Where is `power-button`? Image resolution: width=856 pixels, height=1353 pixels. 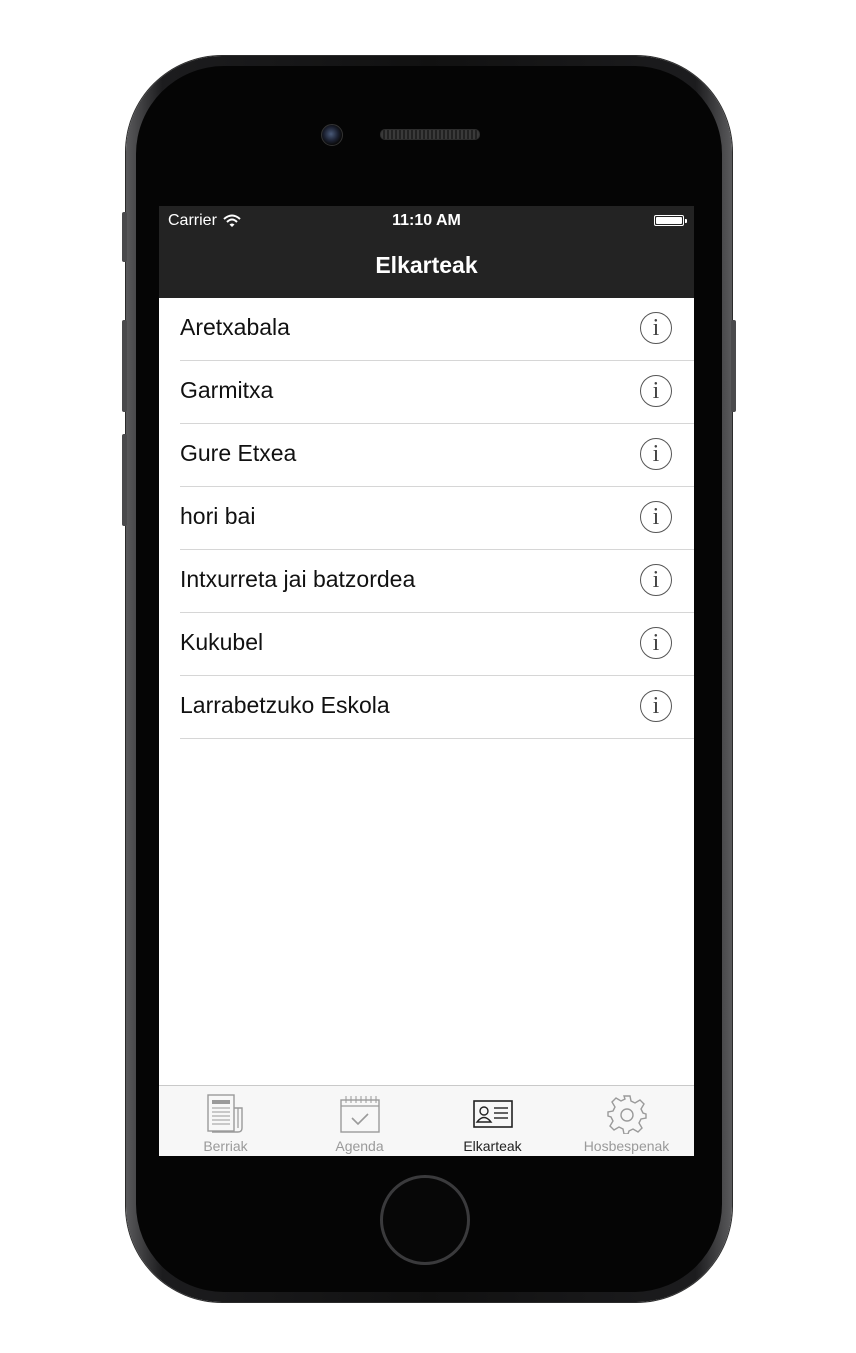
power-button is located at coordinates (733, 366).